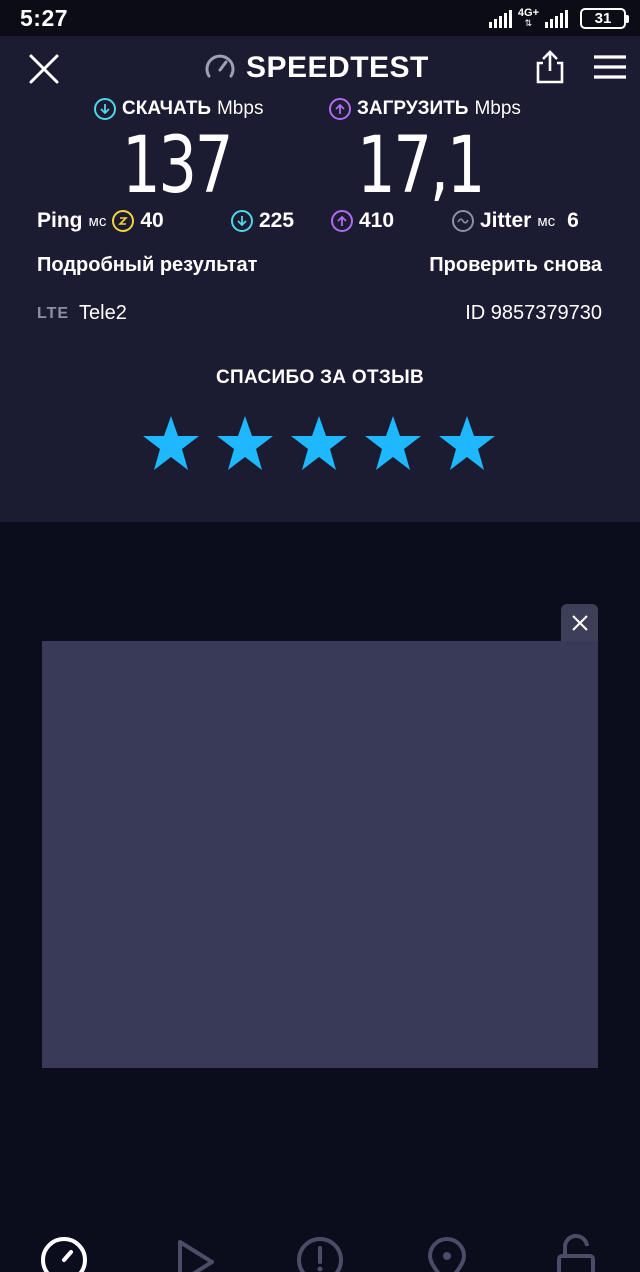  I want to click on detailed-result-link: Подробный результат, so click(147, 265).